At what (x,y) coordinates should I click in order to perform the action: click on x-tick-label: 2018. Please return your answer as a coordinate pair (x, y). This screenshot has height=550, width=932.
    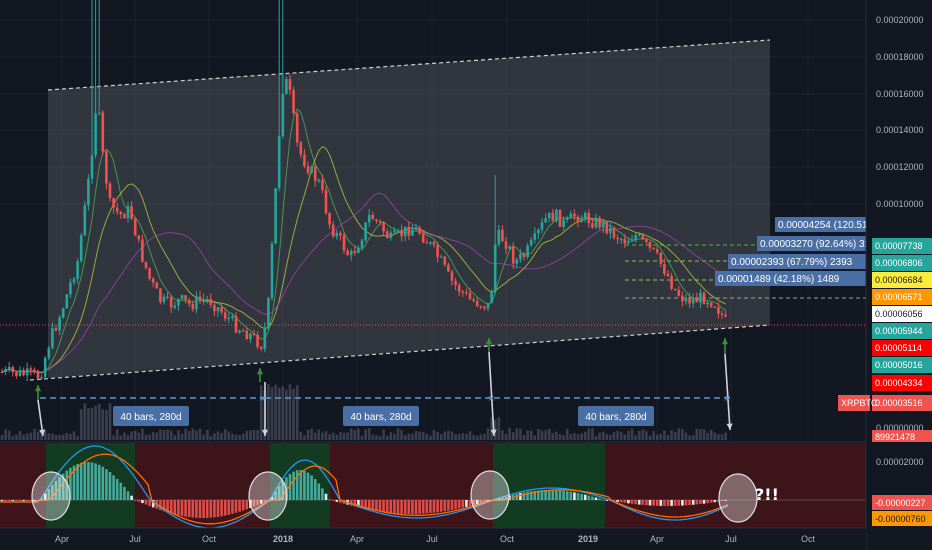
    Looking at the image, I should click on (283, 539).